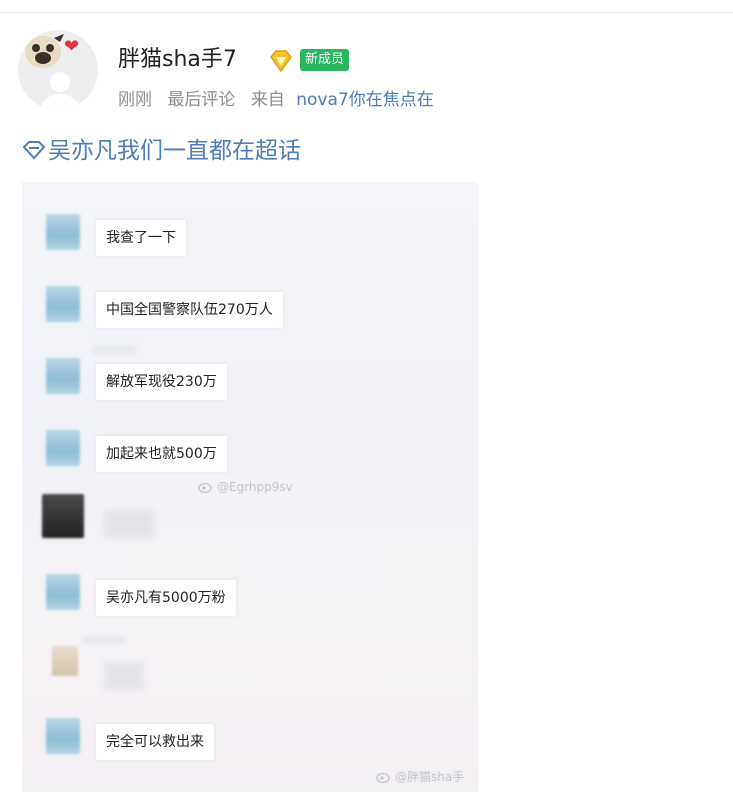  Describe the element at coordinates (34, 150) in the screenshot. I see `topic-diamond-icon` at that location.